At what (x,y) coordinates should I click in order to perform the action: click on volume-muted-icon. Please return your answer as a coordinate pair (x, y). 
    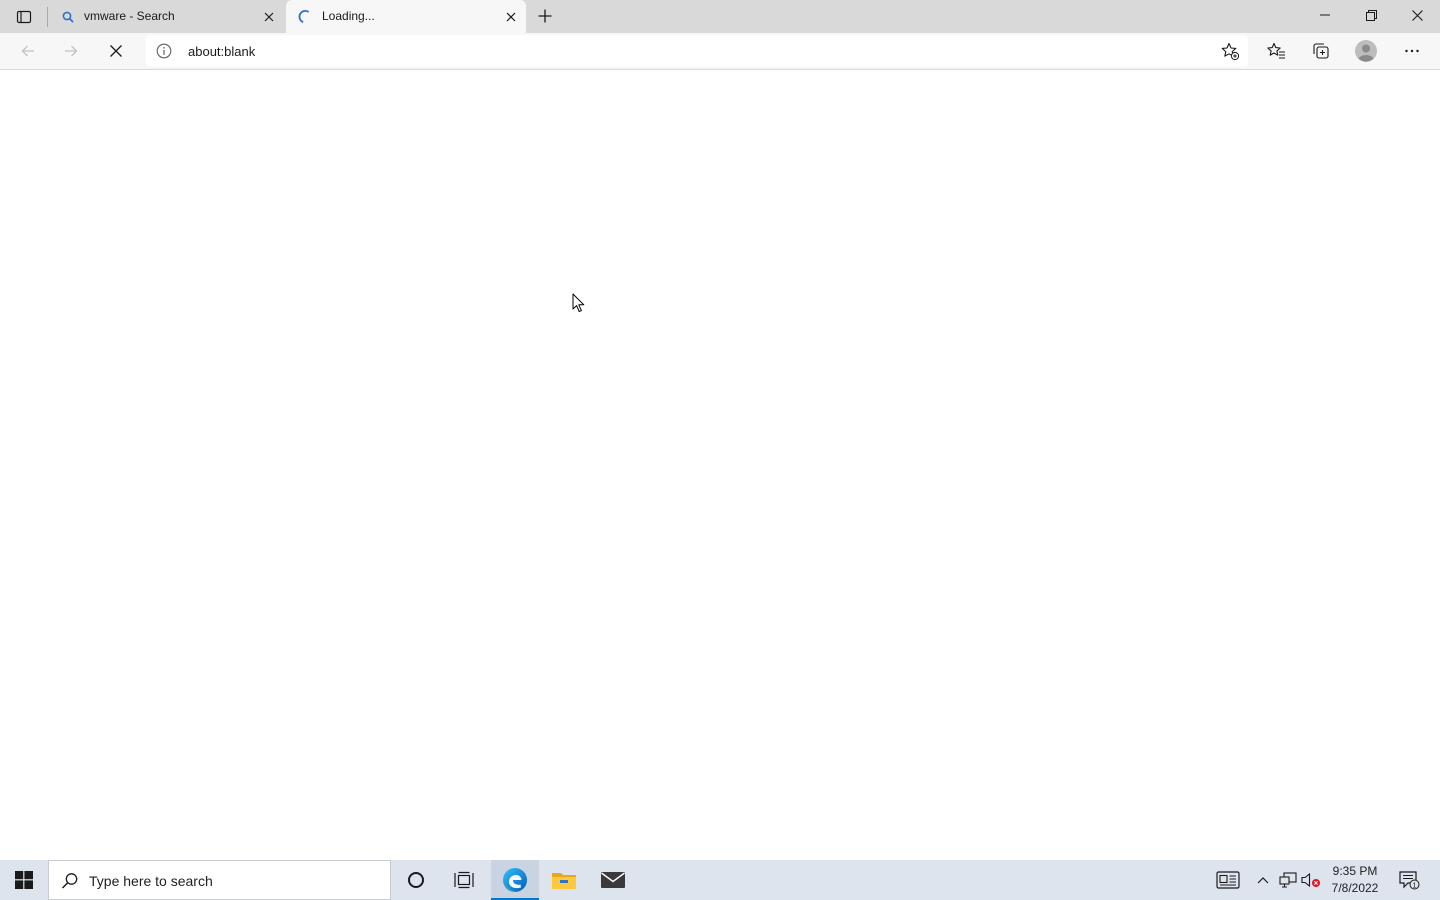
    Looking at the image, I should click on (1311, 880).